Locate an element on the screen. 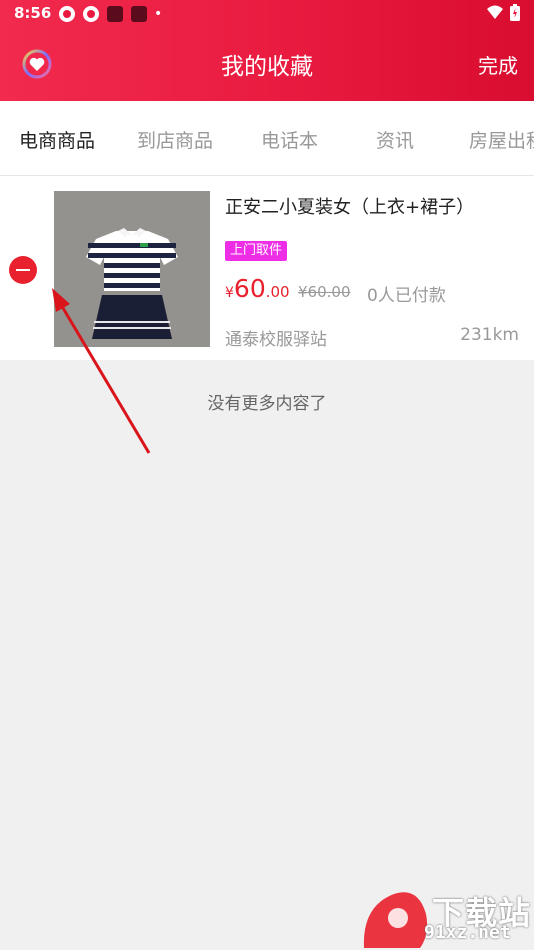 The width and height of the screenshot is (534, 950). status-system-icons is located at coordinates (503, 12).